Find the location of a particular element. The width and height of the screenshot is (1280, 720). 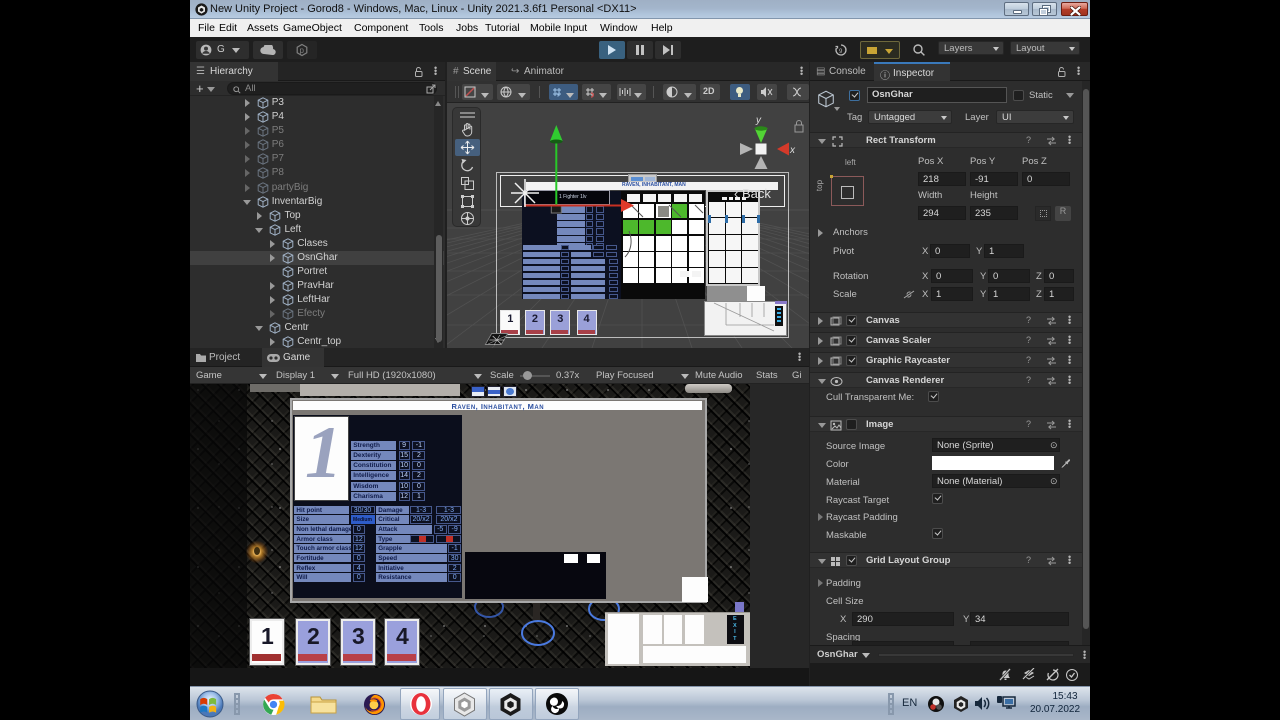

svg-text: x is located at coordinates (792, 150).